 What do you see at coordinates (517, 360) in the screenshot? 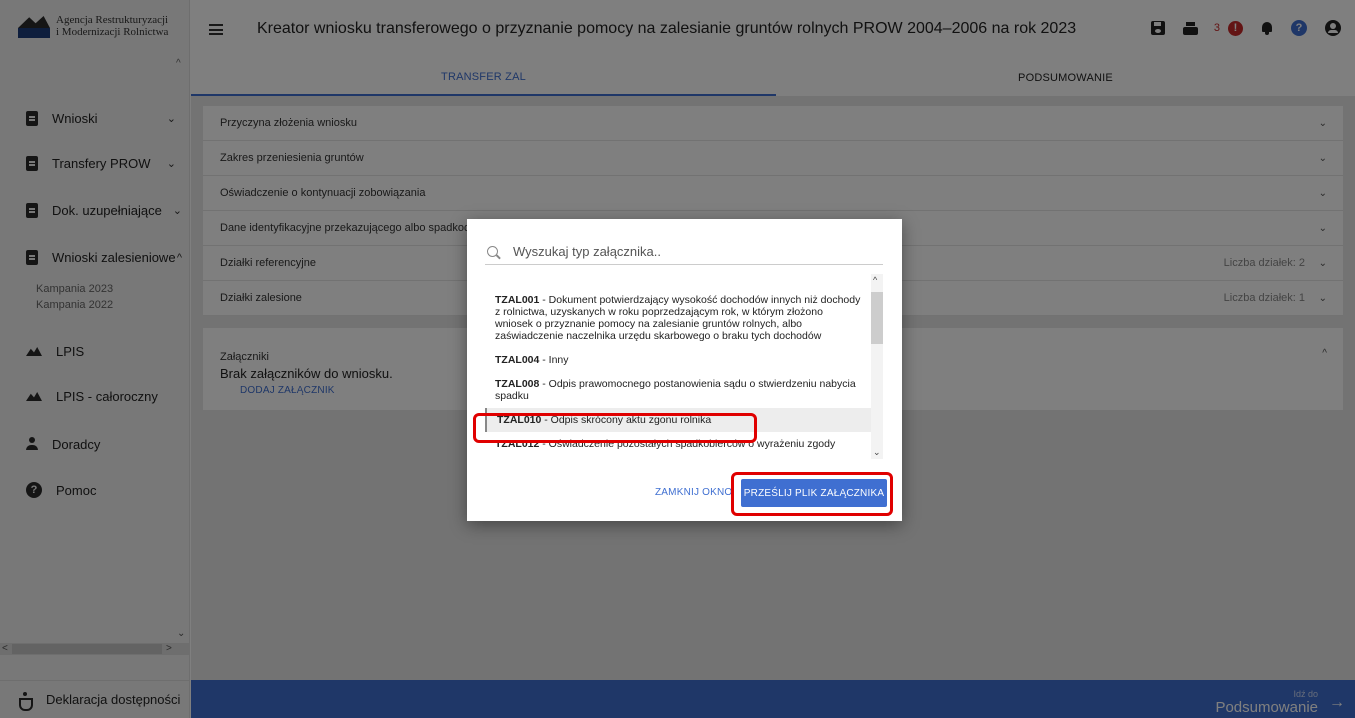
I see `item-code: TZAL004` at bounding box center [517, 360].